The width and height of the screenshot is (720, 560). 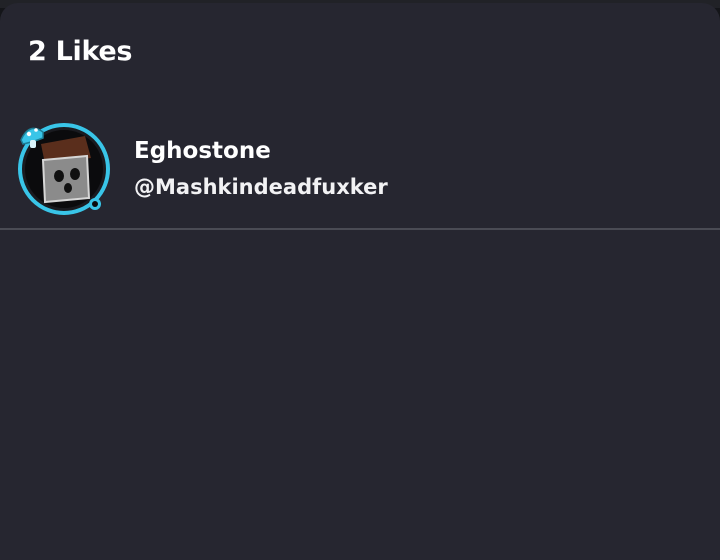 I want to click on ghost-face-avatar-icon, so click(x=64, y=169).